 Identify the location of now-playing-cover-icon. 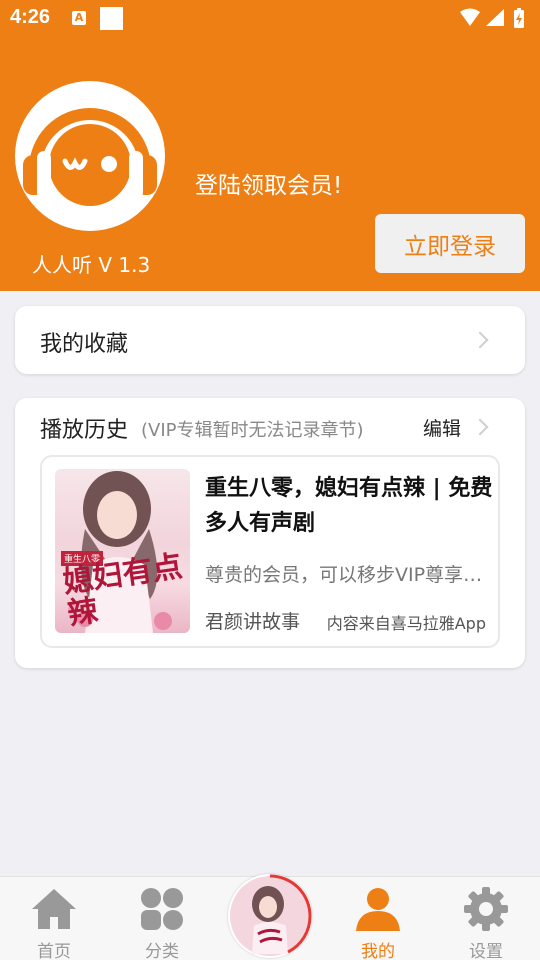
(271, 915).